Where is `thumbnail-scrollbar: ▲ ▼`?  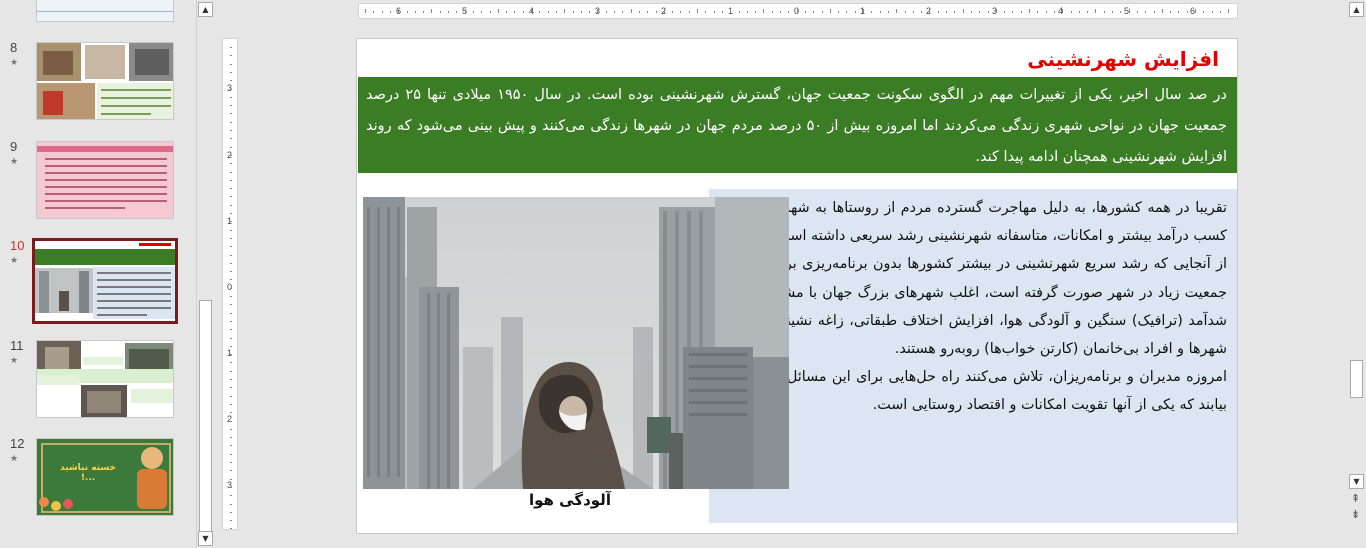
thumbnail-scrollbar: ▲ ▼ is located at coordinates (205, 274).